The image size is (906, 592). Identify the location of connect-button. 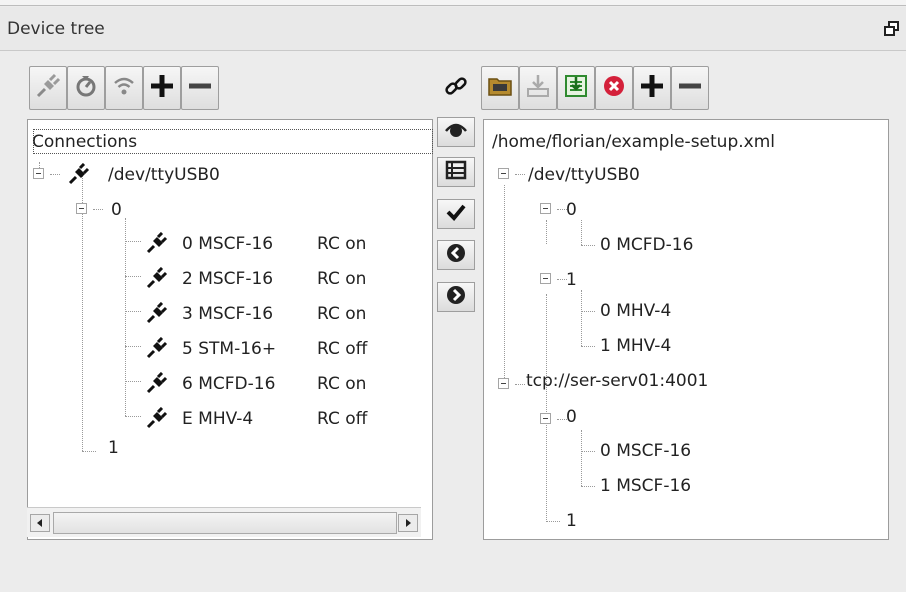
(48, 88).